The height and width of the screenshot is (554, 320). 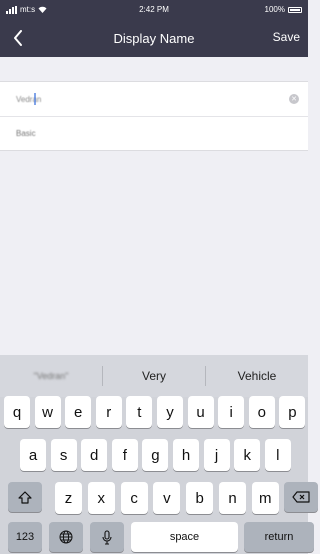 I want to click on second-name-input, so click(x=136, y=133).